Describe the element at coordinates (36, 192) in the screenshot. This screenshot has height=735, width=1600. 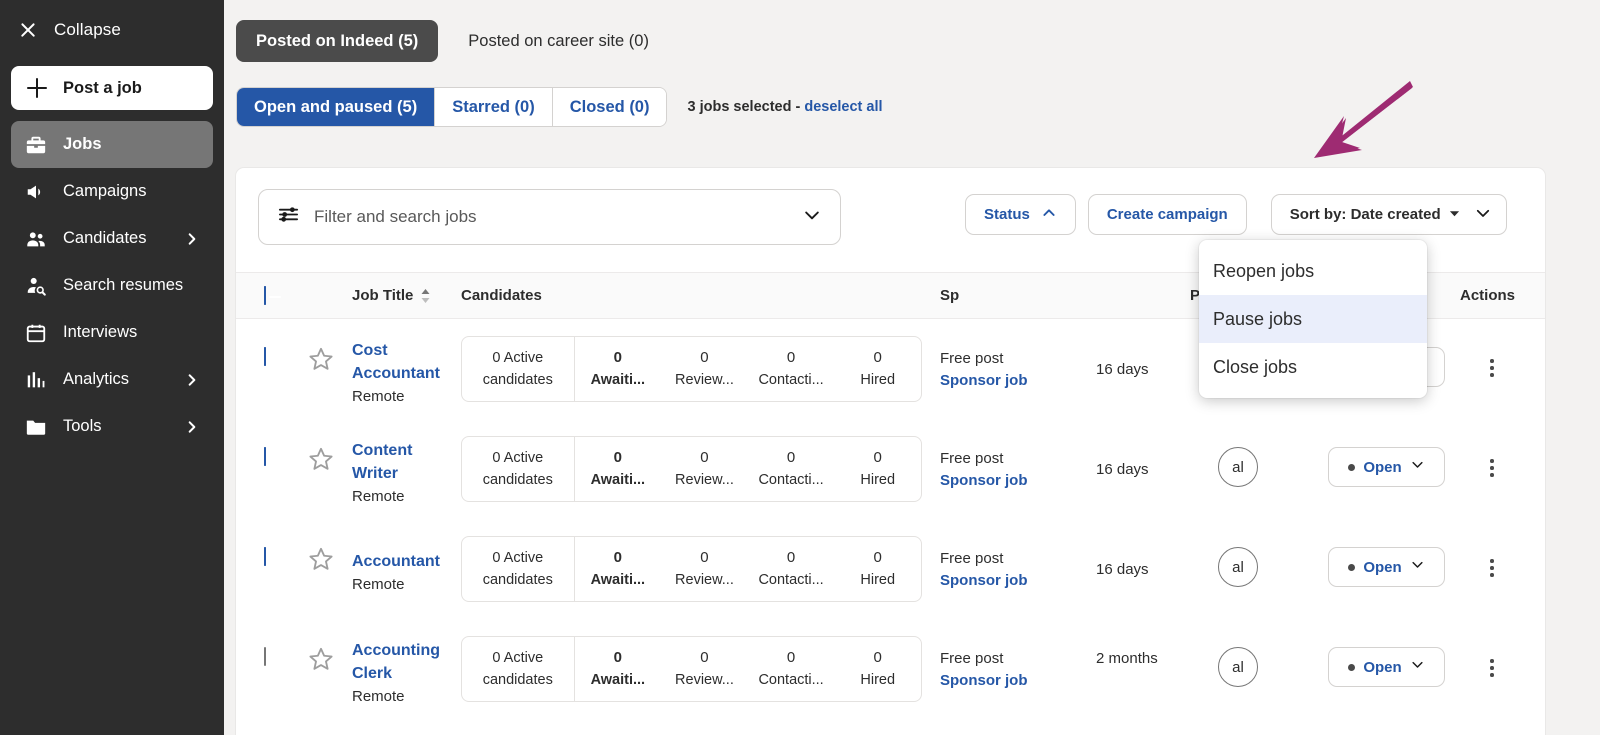
I see `megaphone-icon` at that location.